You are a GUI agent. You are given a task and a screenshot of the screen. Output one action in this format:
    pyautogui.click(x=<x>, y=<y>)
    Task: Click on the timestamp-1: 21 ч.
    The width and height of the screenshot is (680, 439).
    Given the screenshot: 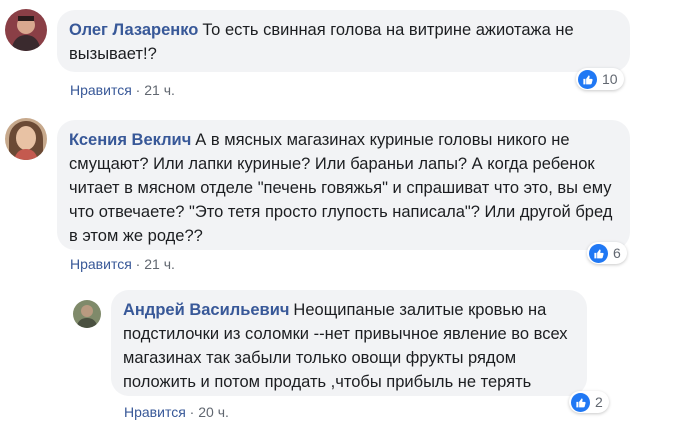 What is the action you would take?
    pyautogui.click(x=159, y=90)
    